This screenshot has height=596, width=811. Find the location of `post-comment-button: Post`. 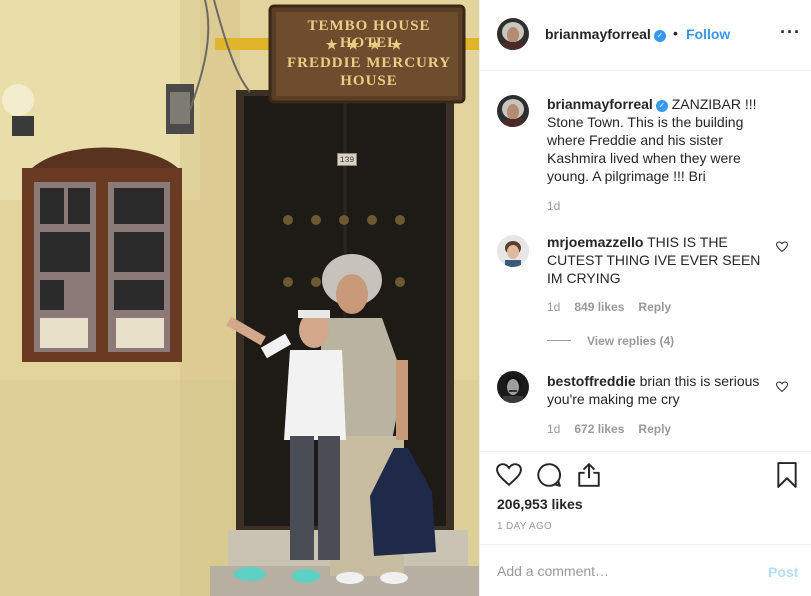

post-comment-button: Post is located at coordinates (783, 572).